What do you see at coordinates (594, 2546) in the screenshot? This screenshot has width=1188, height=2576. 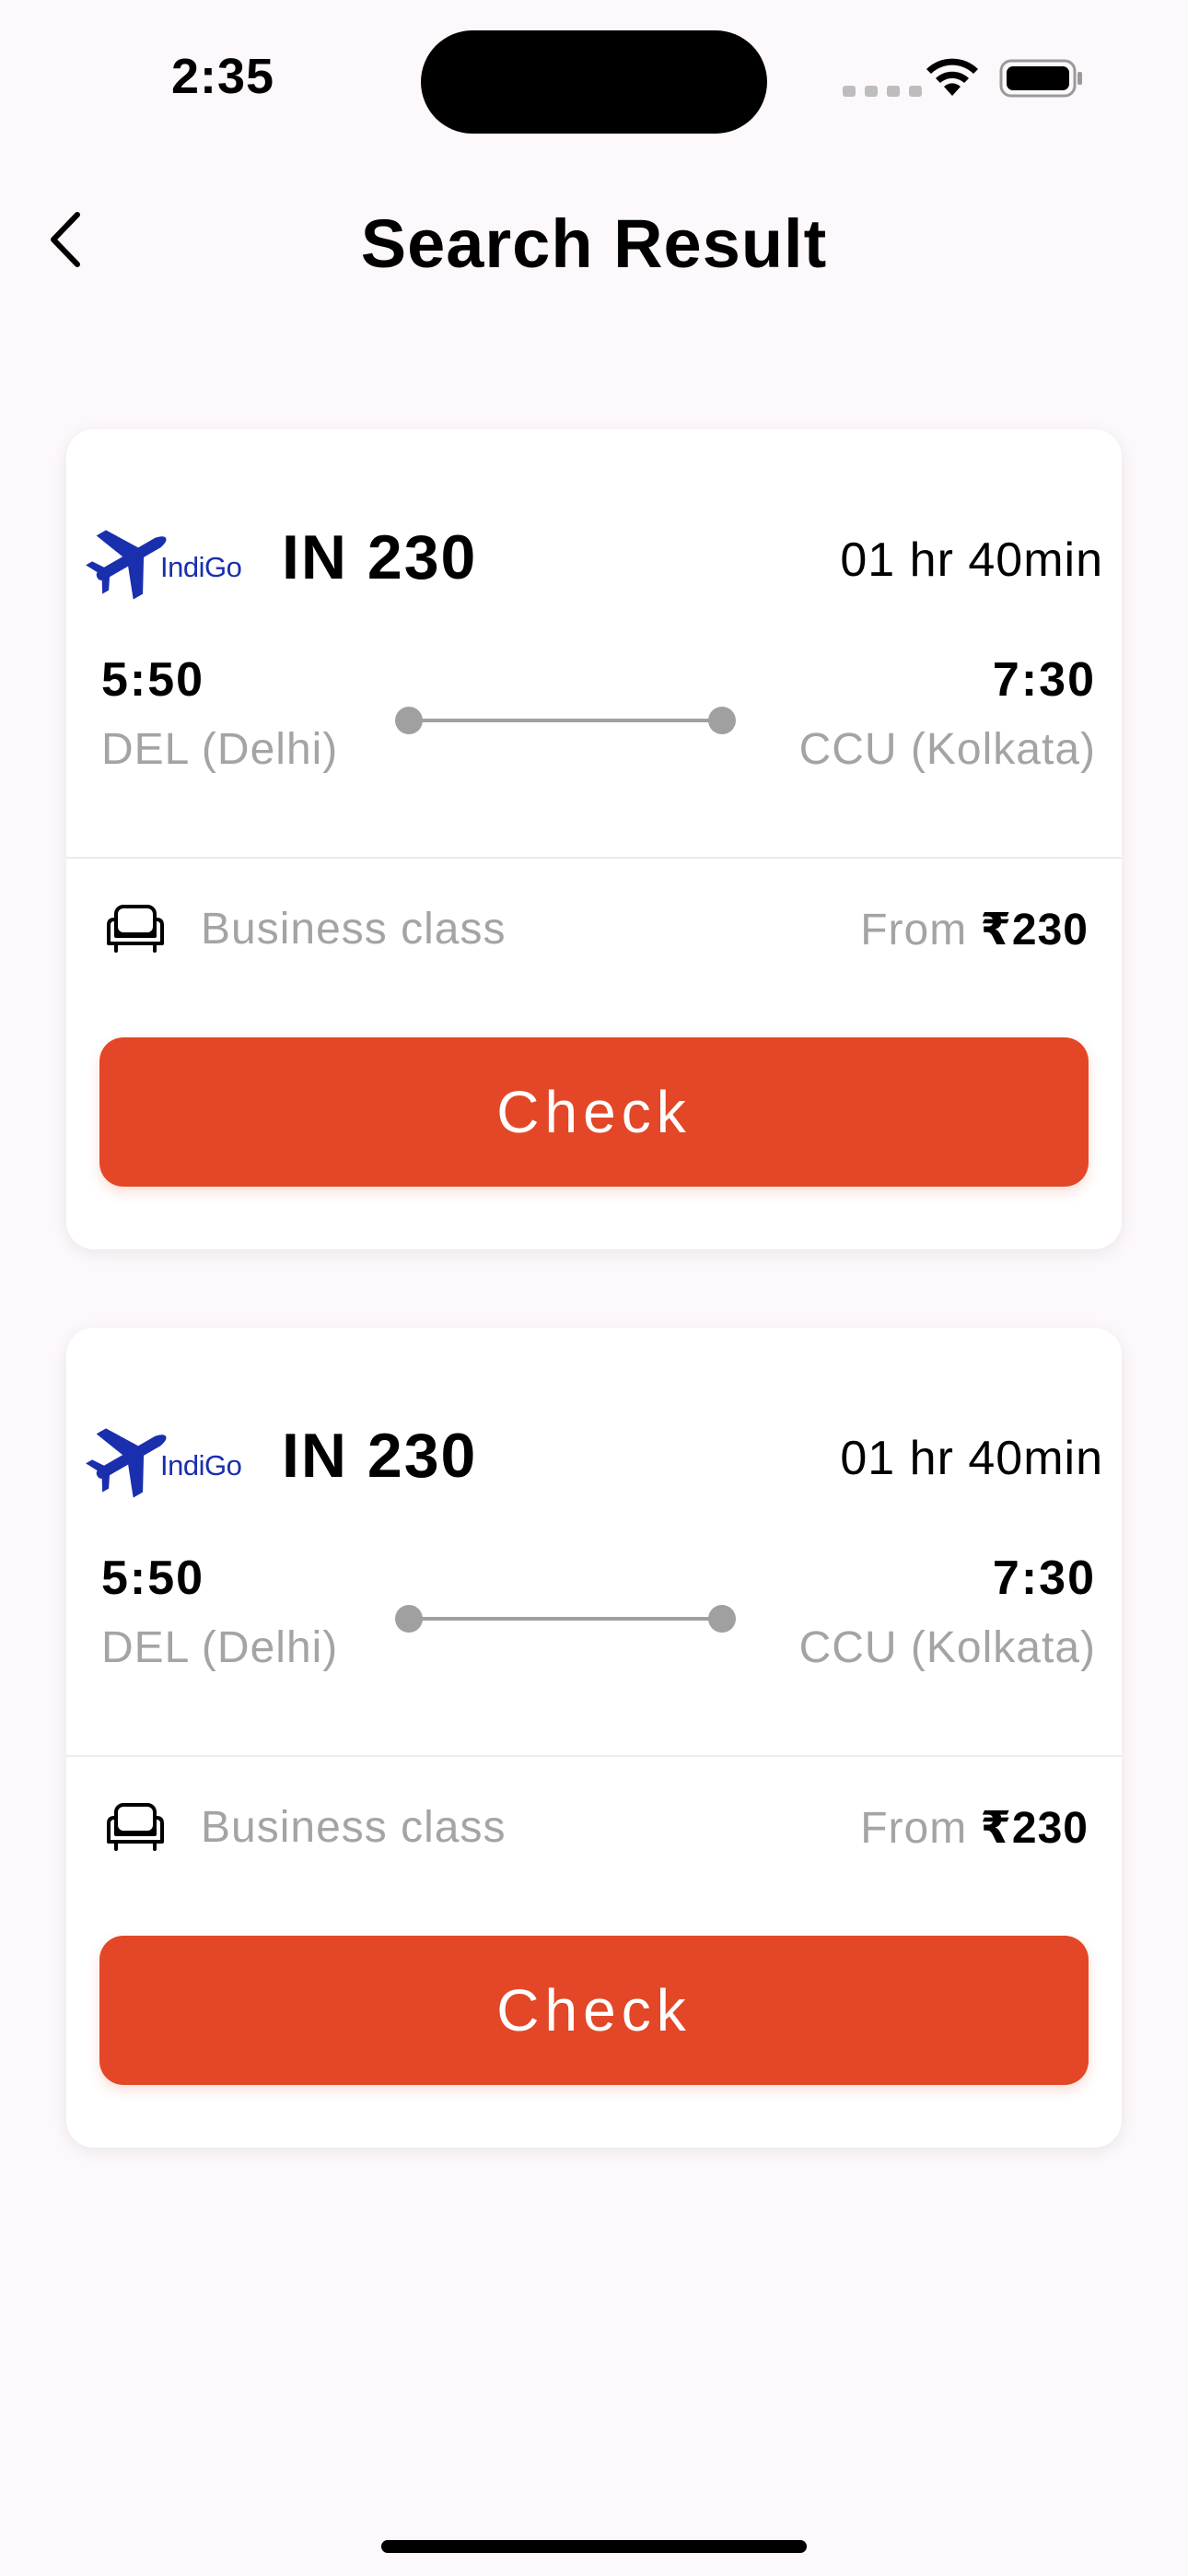 I see `home-indicator` at bounding box center [594, 2546].